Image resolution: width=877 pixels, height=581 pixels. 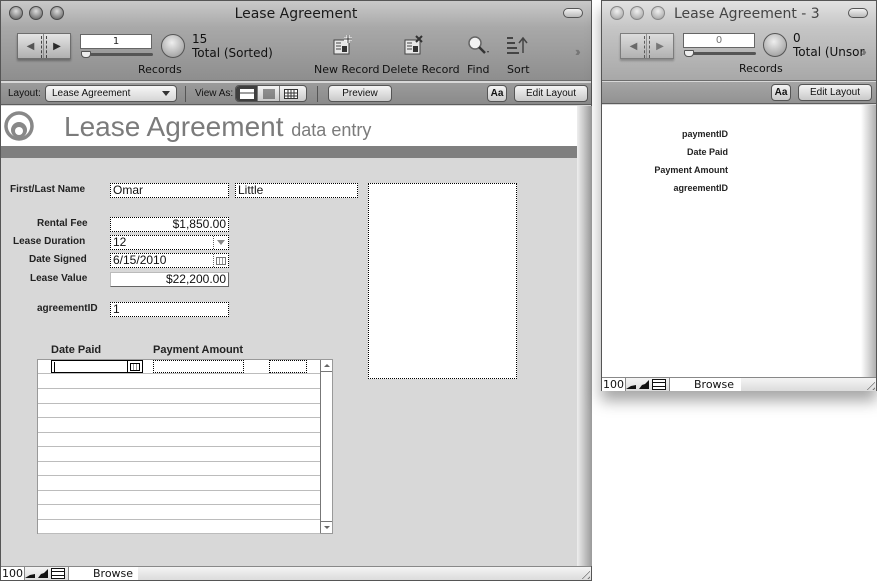 I want to click on name-label: First/Last Name, so click(x=48, y=189).